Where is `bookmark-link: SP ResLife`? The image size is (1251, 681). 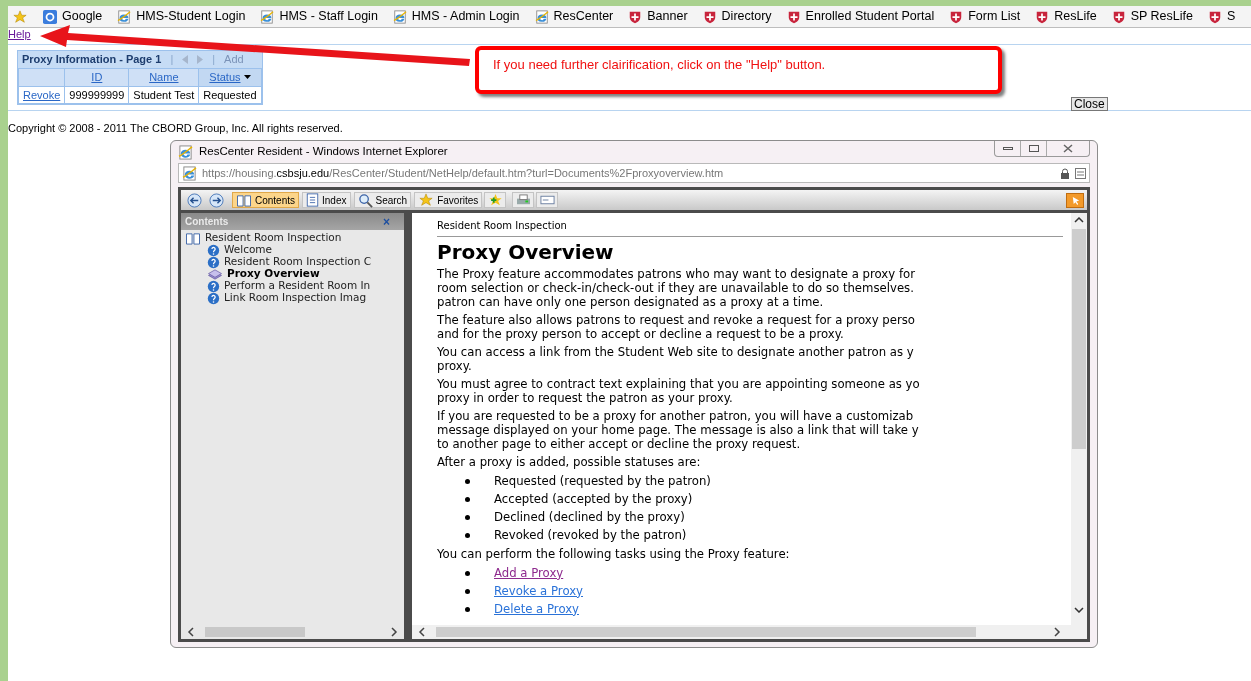
bookmark-link: SP ResLife is located at coordinates (1161, 16).